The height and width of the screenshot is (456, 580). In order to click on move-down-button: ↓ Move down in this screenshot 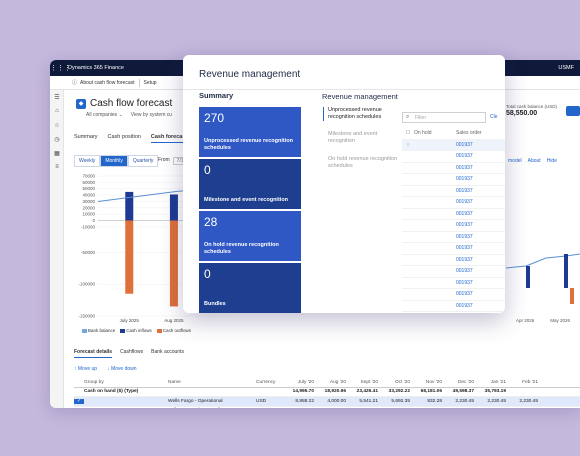, I will do `click(121, 369)`.